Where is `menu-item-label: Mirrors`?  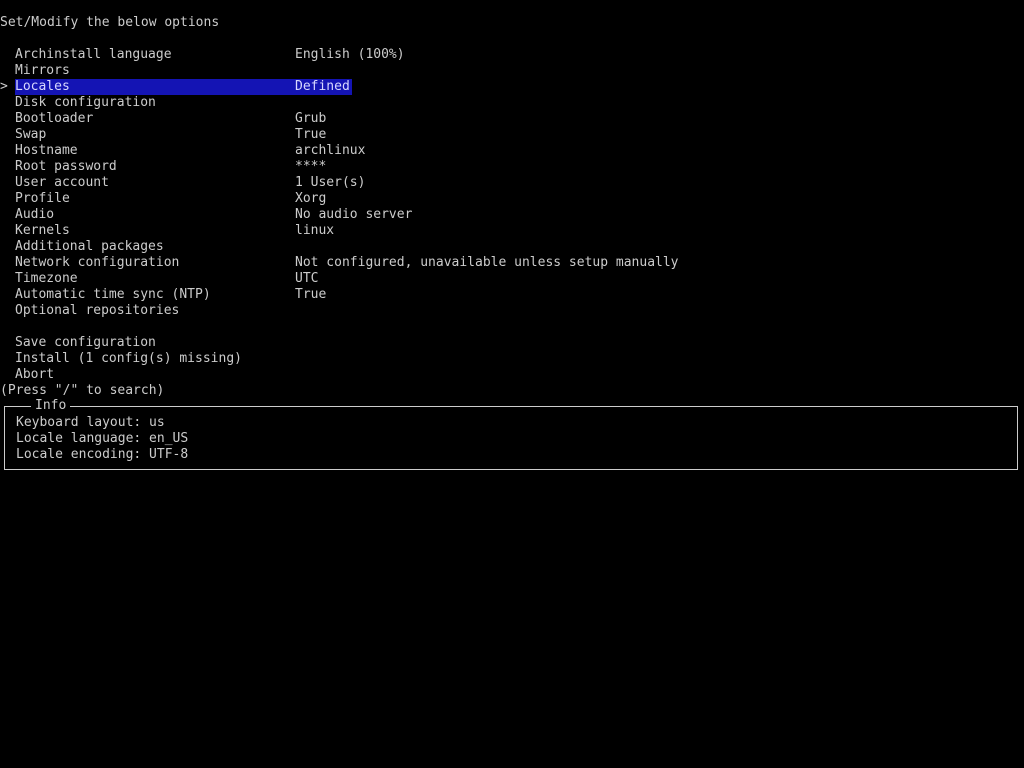 menu-item-label: Mirrors is located at coordinates (42, 70).